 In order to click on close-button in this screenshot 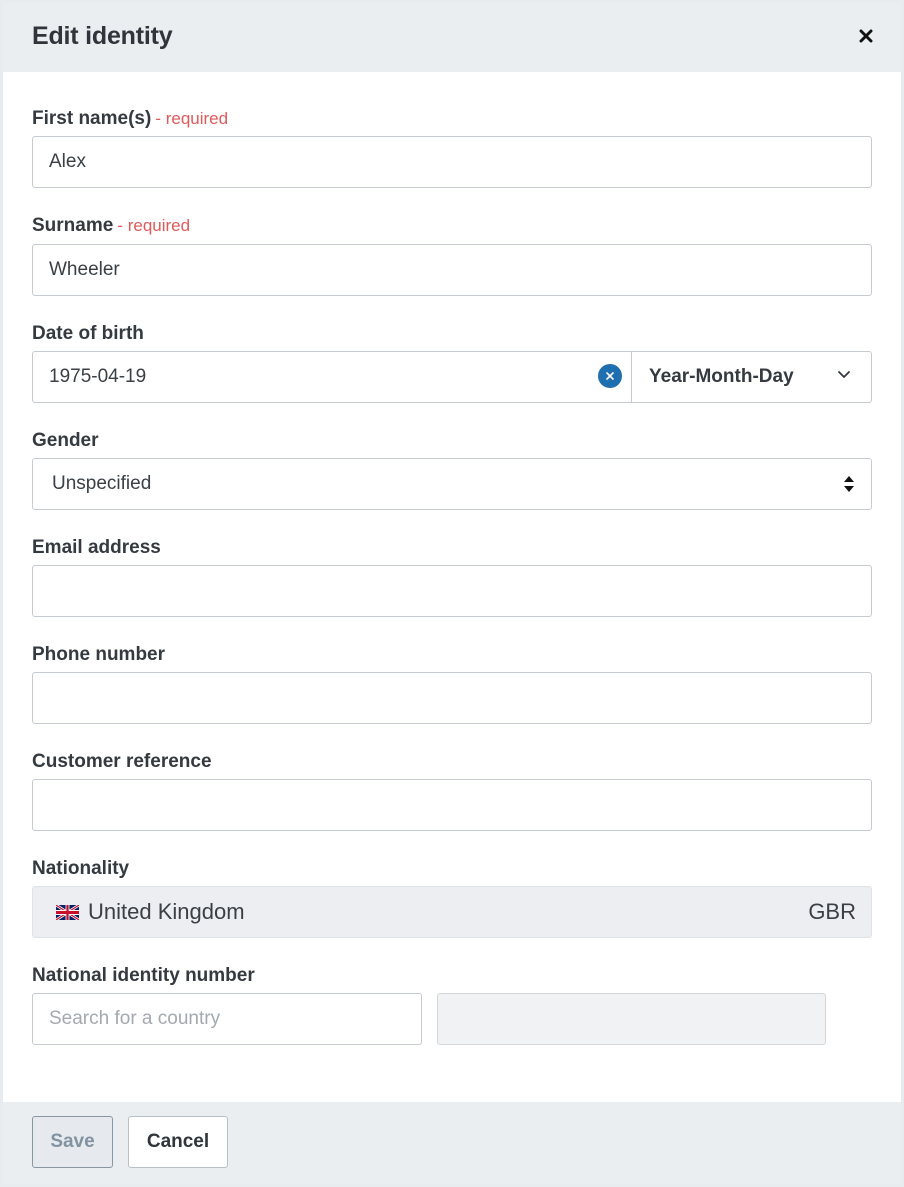, I will do `click(866, 36)`.